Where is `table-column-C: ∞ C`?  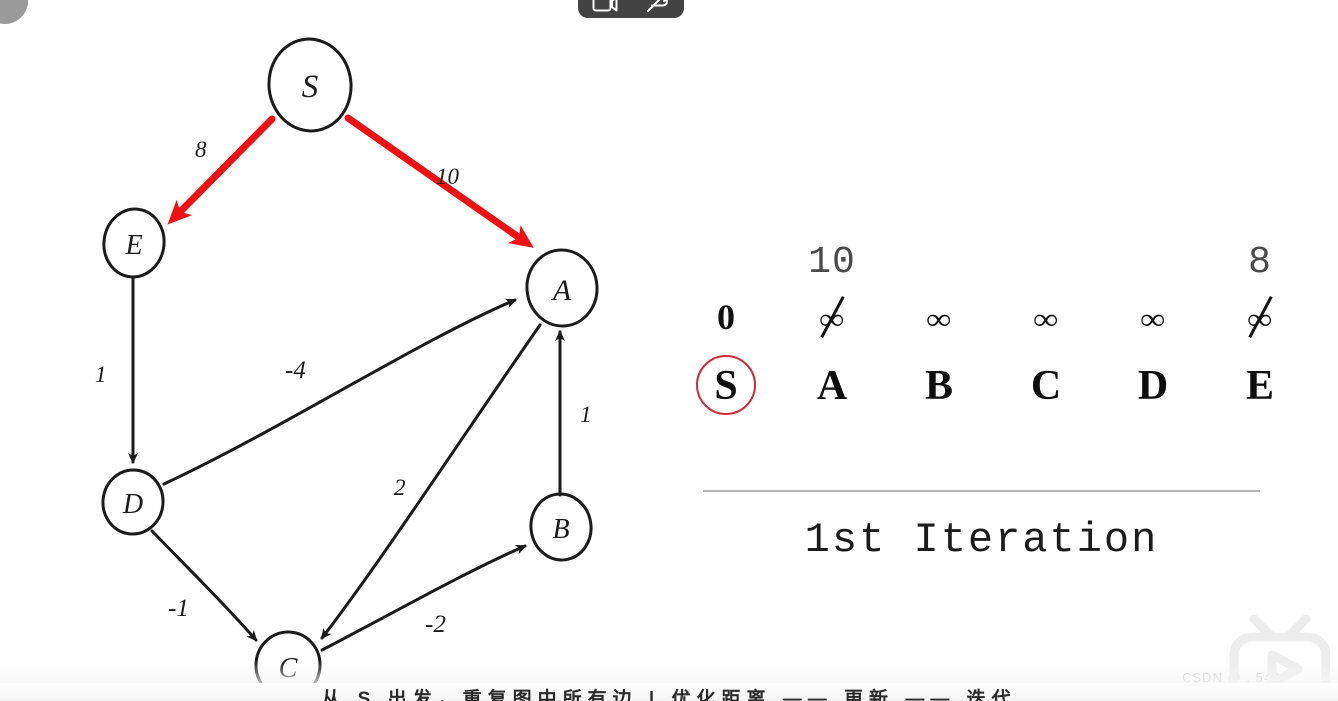
table-column-C: ∞ C is located at coordinates (1046, 332).